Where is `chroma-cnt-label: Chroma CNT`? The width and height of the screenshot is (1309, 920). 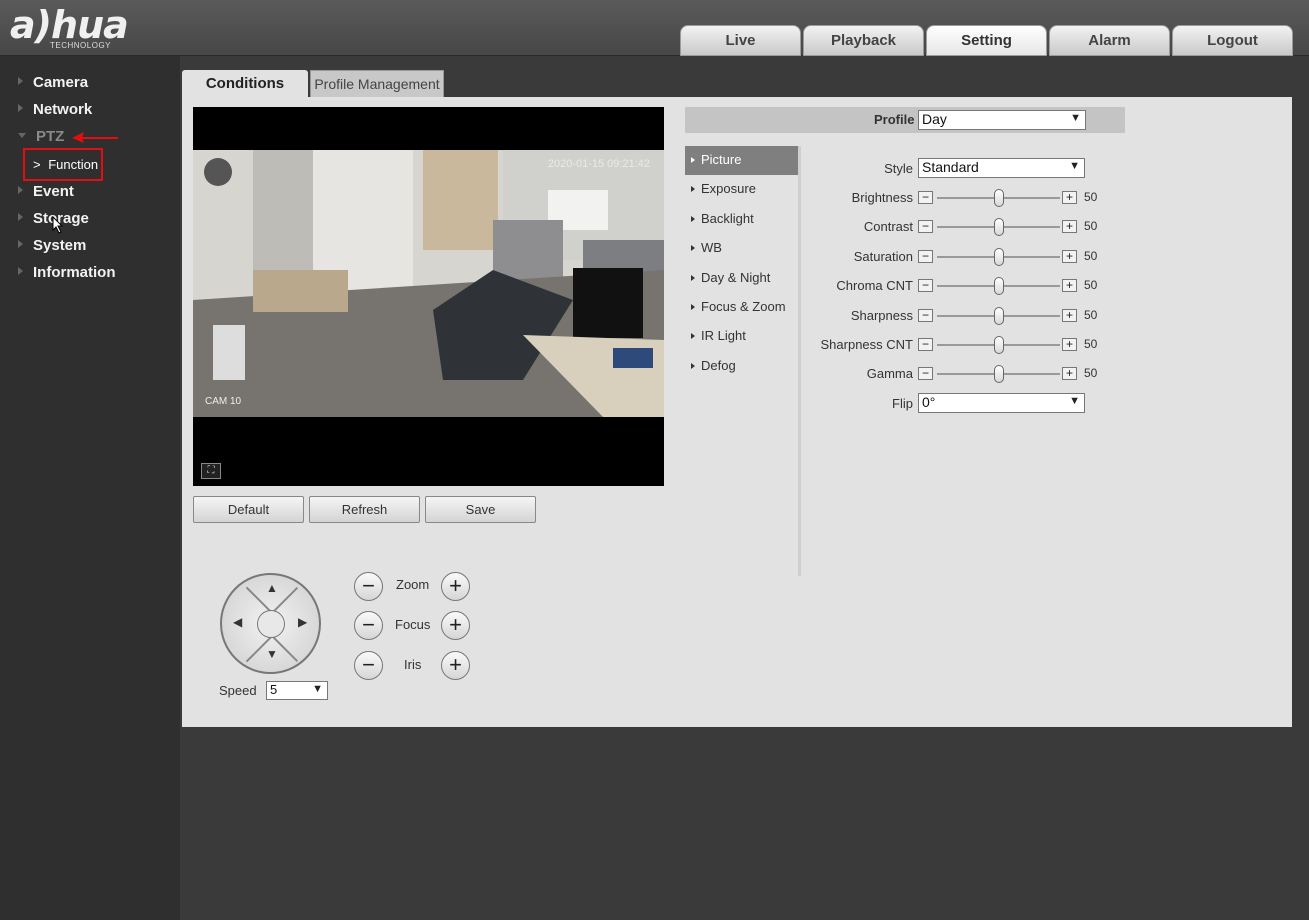 chroma-cnt-label: Chroma CNT is located at coordinates (874, 285).